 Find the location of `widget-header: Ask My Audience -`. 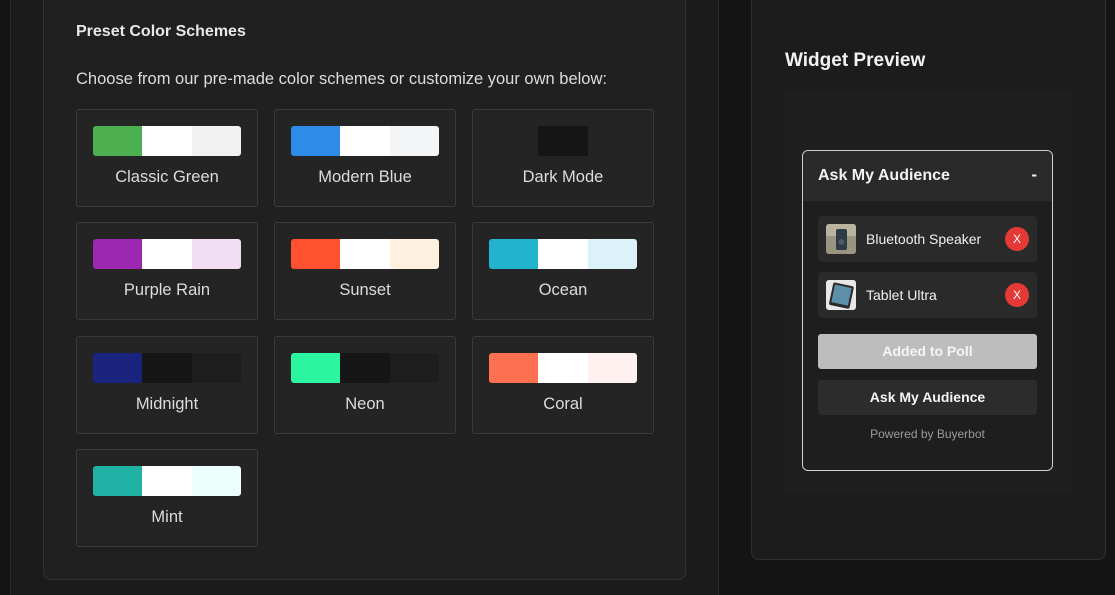

widget-header: Ask My Audience - is located at coordinates (927, 176).